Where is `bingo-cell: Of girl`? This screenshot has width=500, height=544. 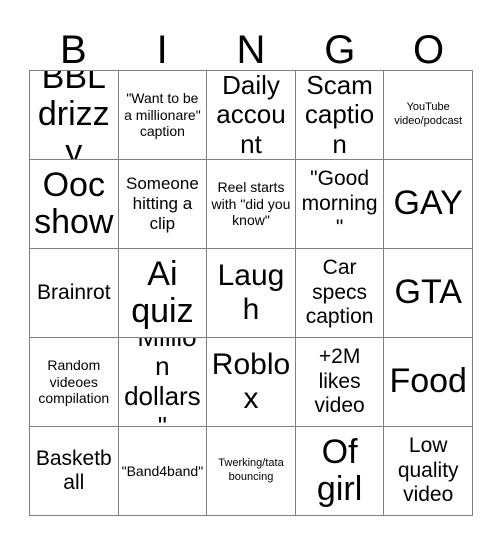 bingo-cell: Of girl is located at coordinates (340, 471).